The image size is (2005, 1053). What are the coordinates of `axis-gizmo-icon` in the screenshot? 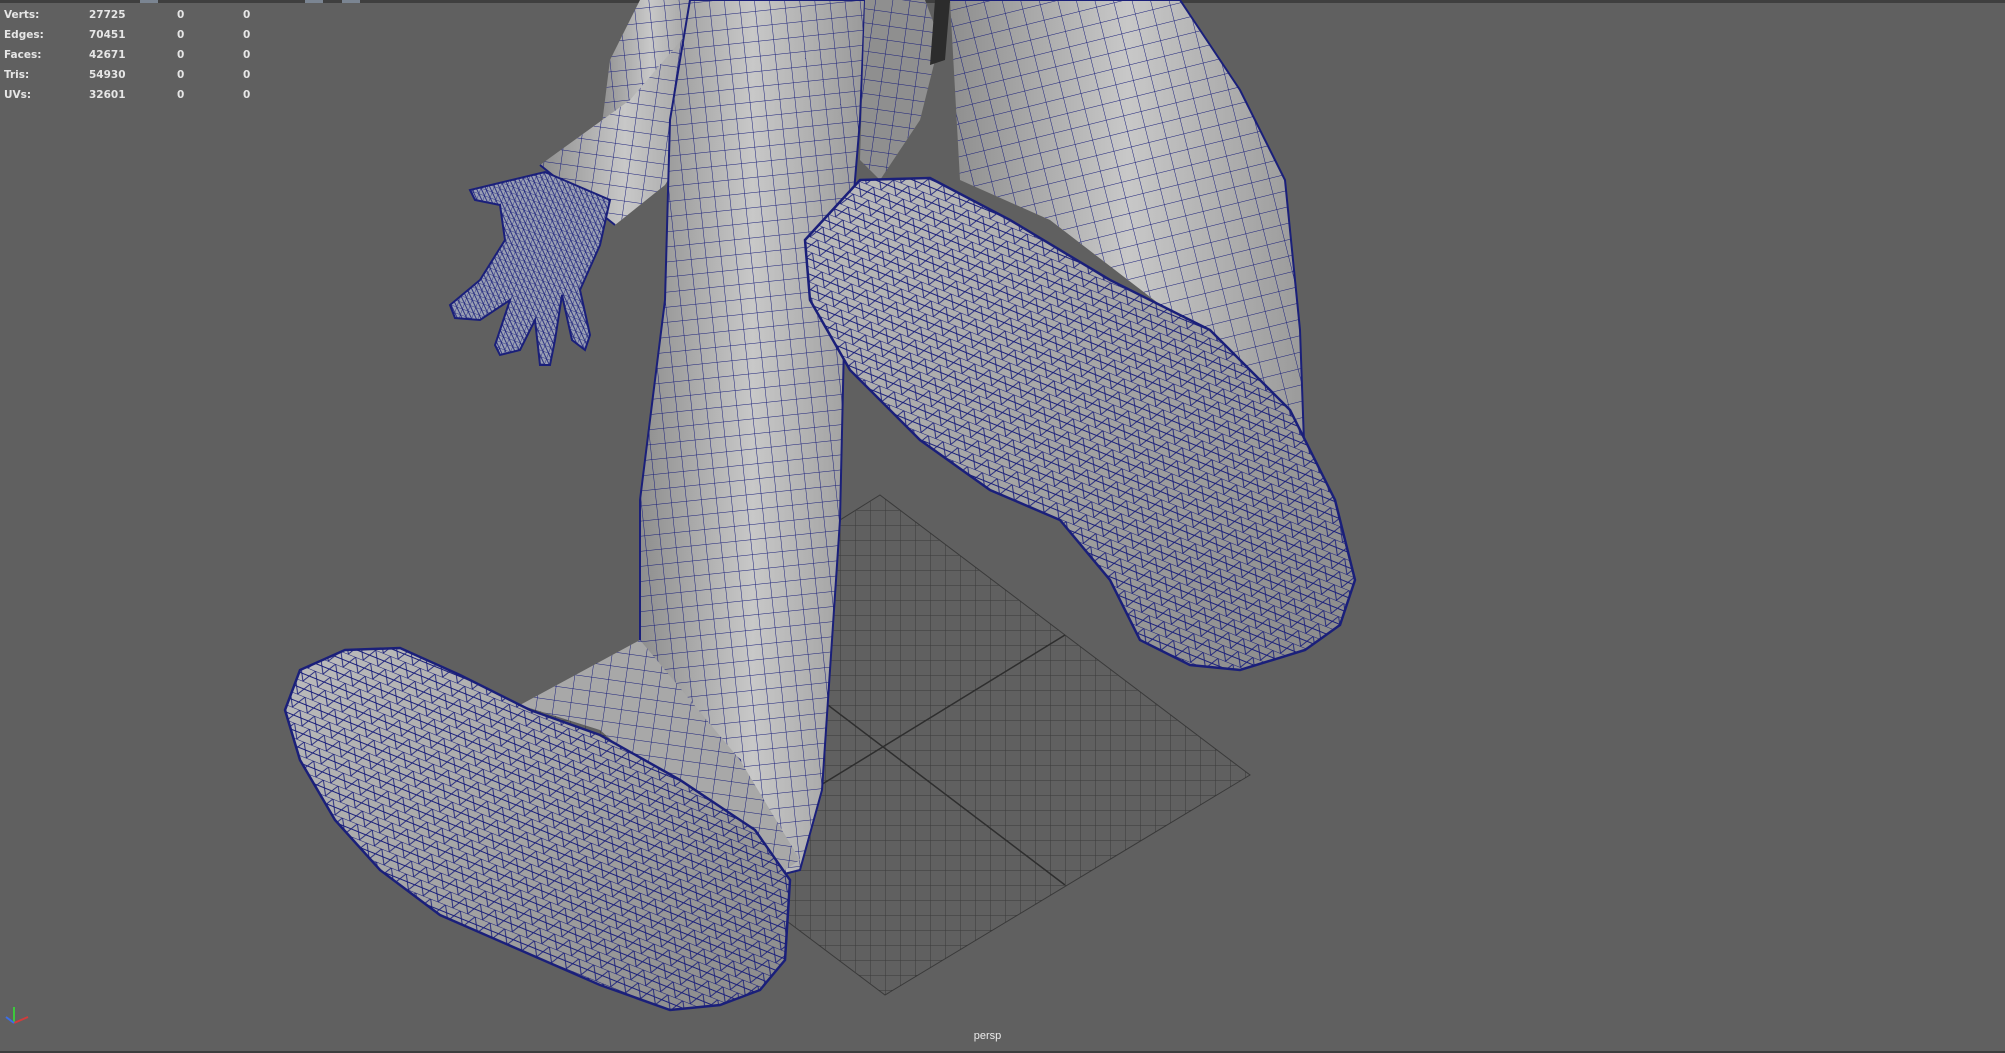 It's located at (17, 1015).